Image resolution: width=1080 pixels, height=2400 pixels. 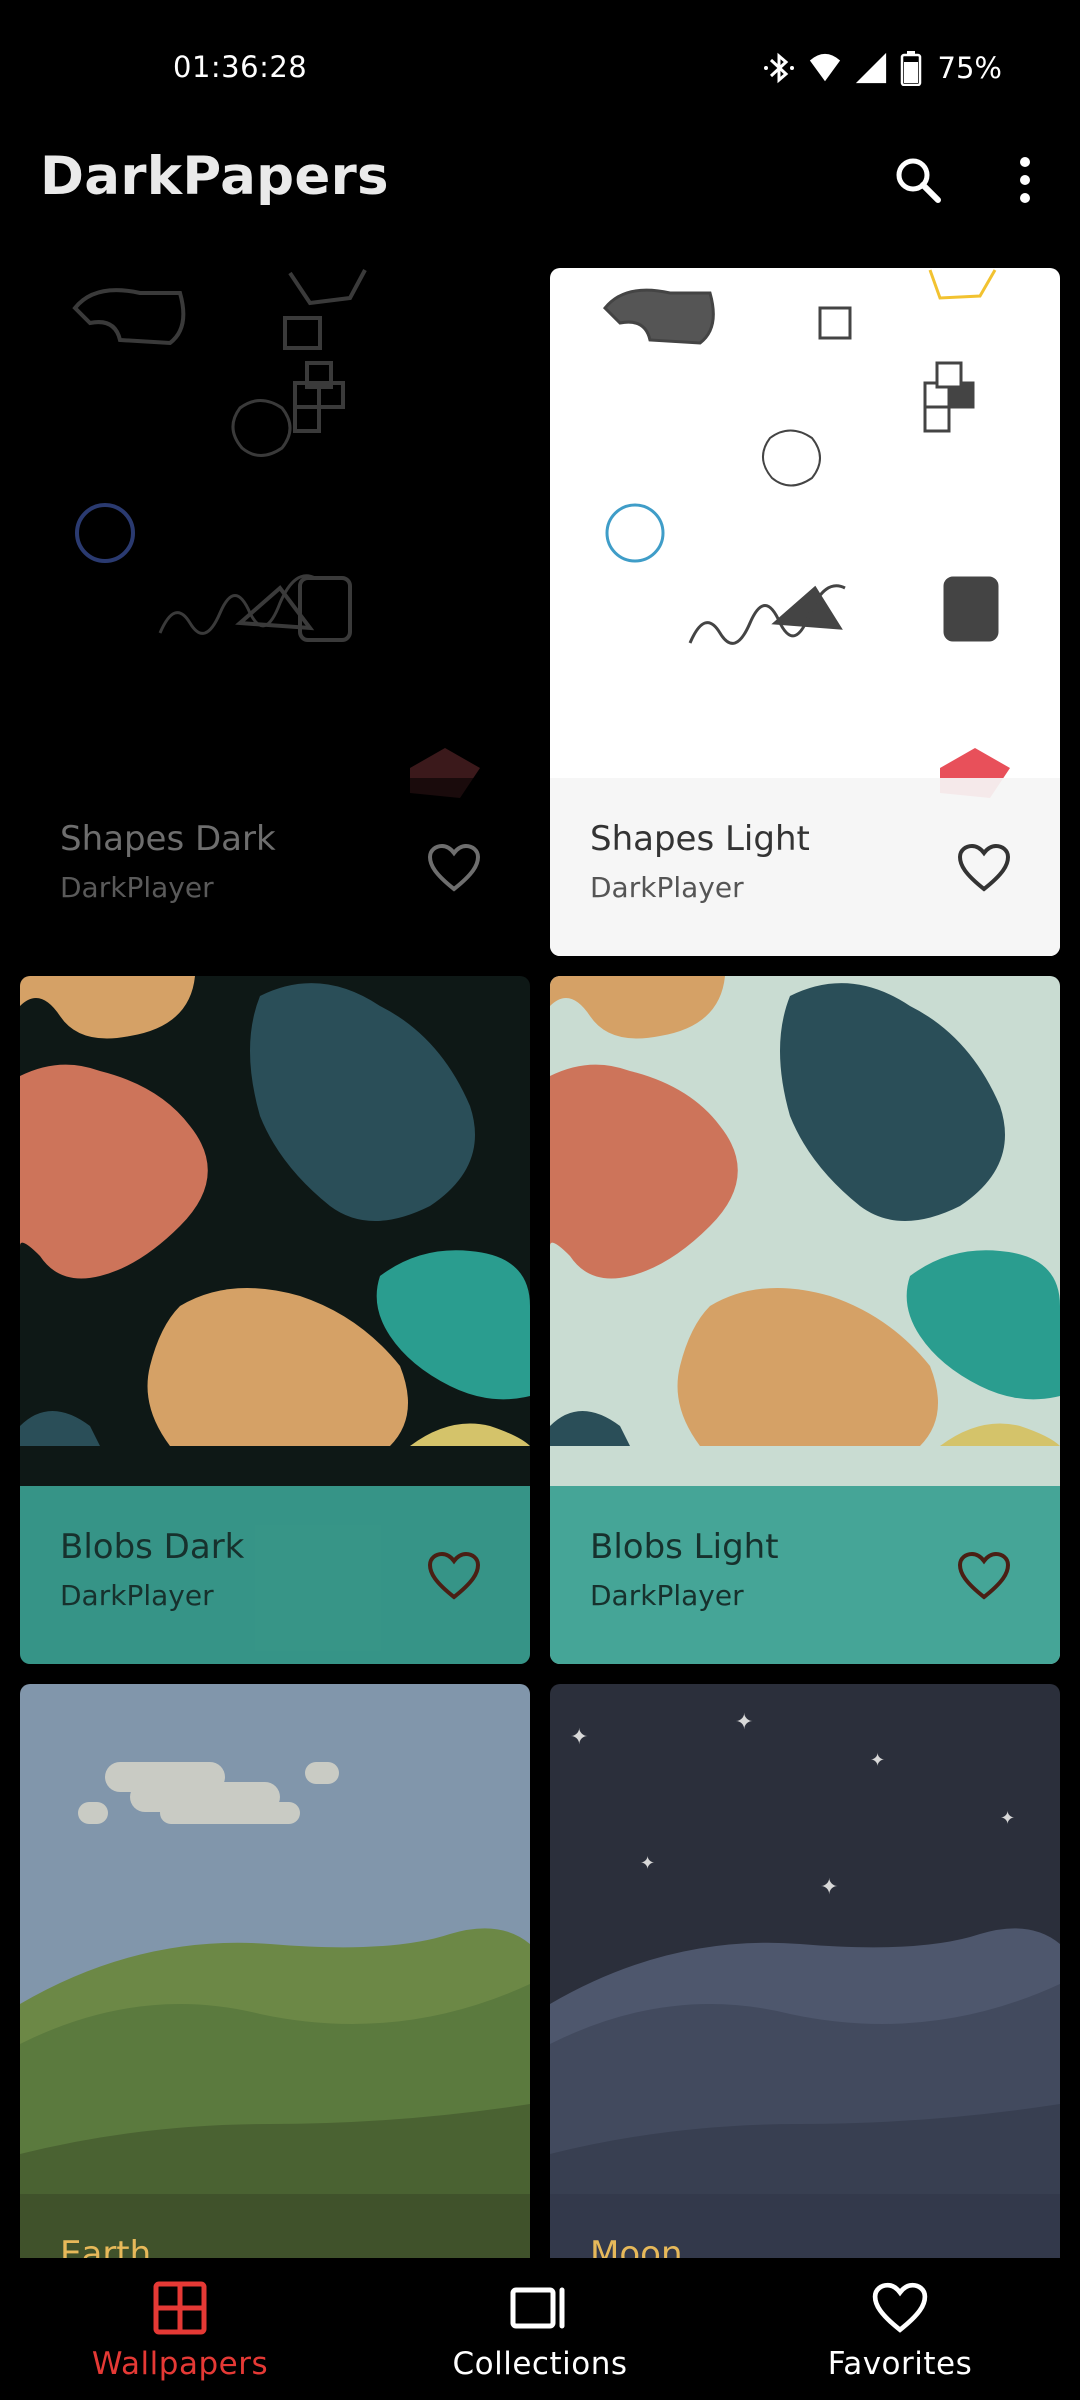 What do you see at coordinates (540, 2364) in the screenshot?
I see `nav-label: Collections` at bounding box center [540, 2364].